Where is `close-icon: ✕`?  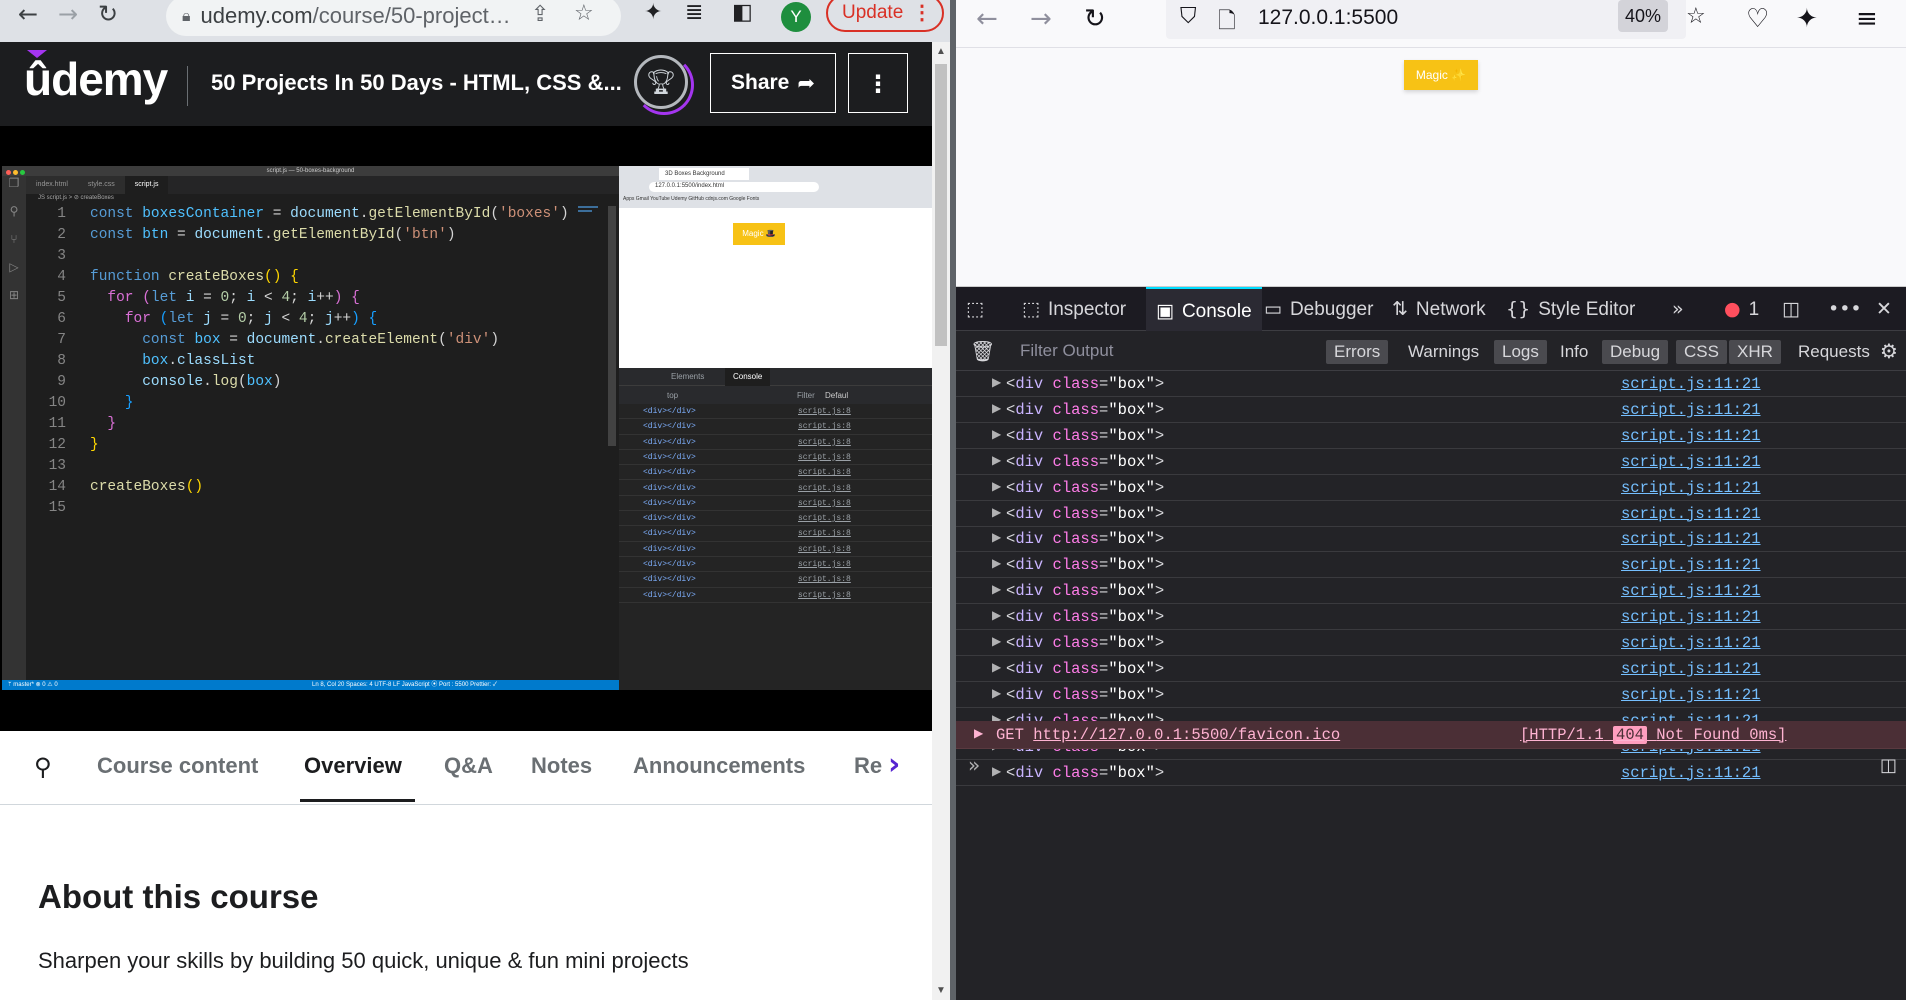 close-icon: ✕ is located at coordinates (1884, 309).